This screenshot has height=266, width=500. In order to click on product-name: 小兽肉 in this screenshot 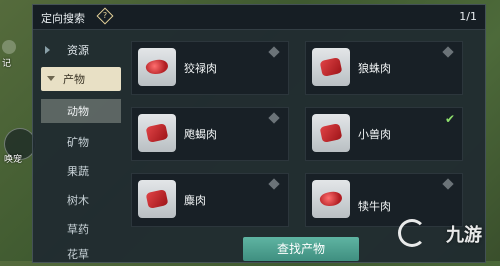, I will do `click(374, 134)`.